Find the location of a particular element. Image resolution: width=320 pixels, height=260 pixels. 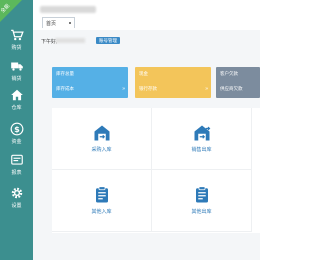

clipboard-out-icon is located at coordinates (201, 194).